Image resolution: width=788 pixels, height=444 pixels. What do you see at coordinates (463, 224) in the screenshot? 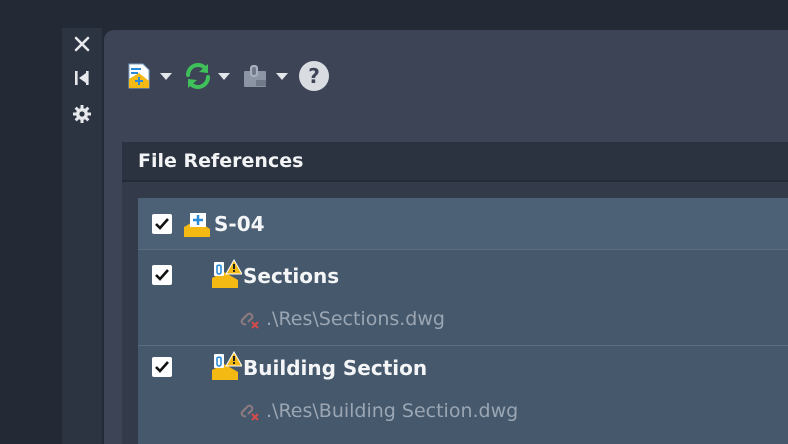
I see `tree-row-s04: S-04` at bounding box center [463, 224].